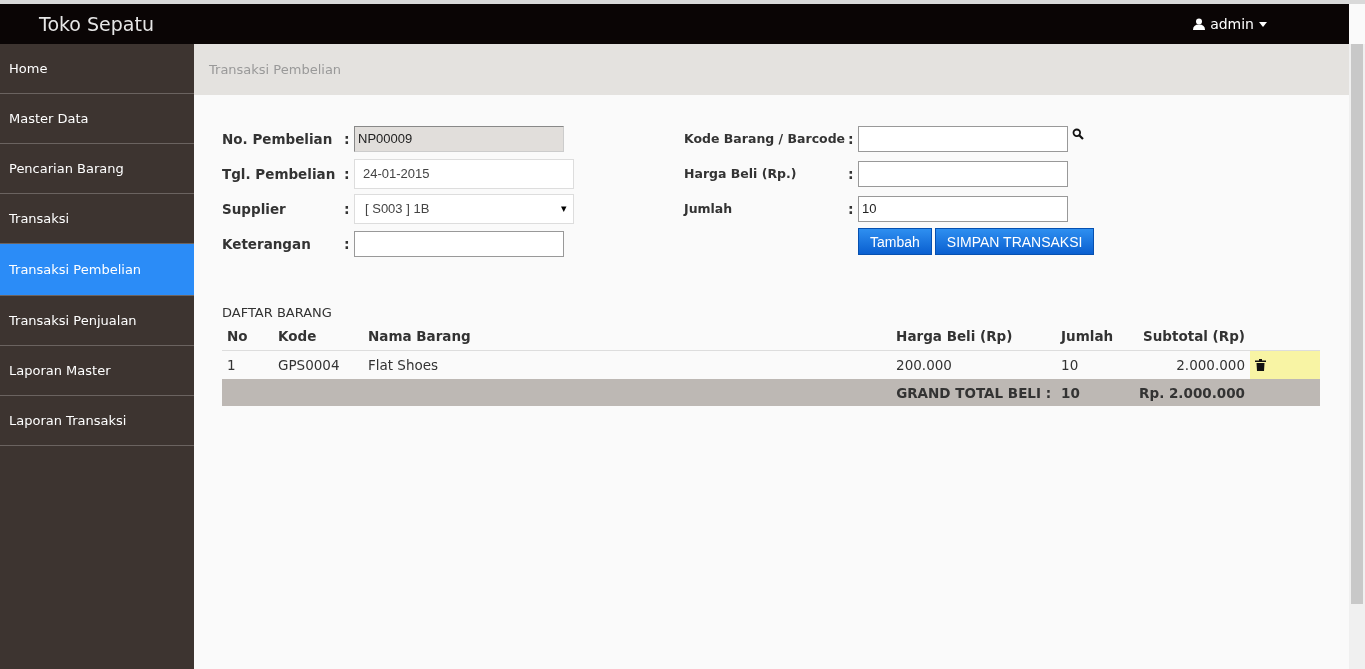 This screenshot has width=1365, height=669. I want to click on purchase-number-field: NP00009, so click(459, 138).